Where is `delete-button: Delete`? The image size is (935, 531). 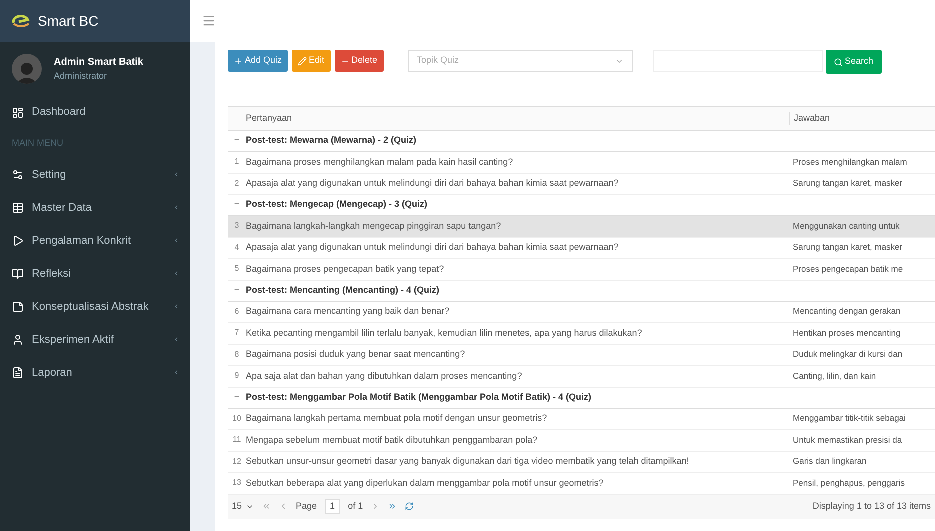 delete-button: Delete is located at coordinates (359, 61).